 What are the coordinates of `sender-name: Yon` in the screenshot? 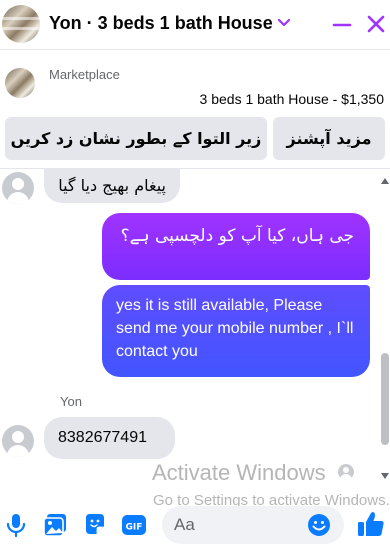 It's located at (71, 401).